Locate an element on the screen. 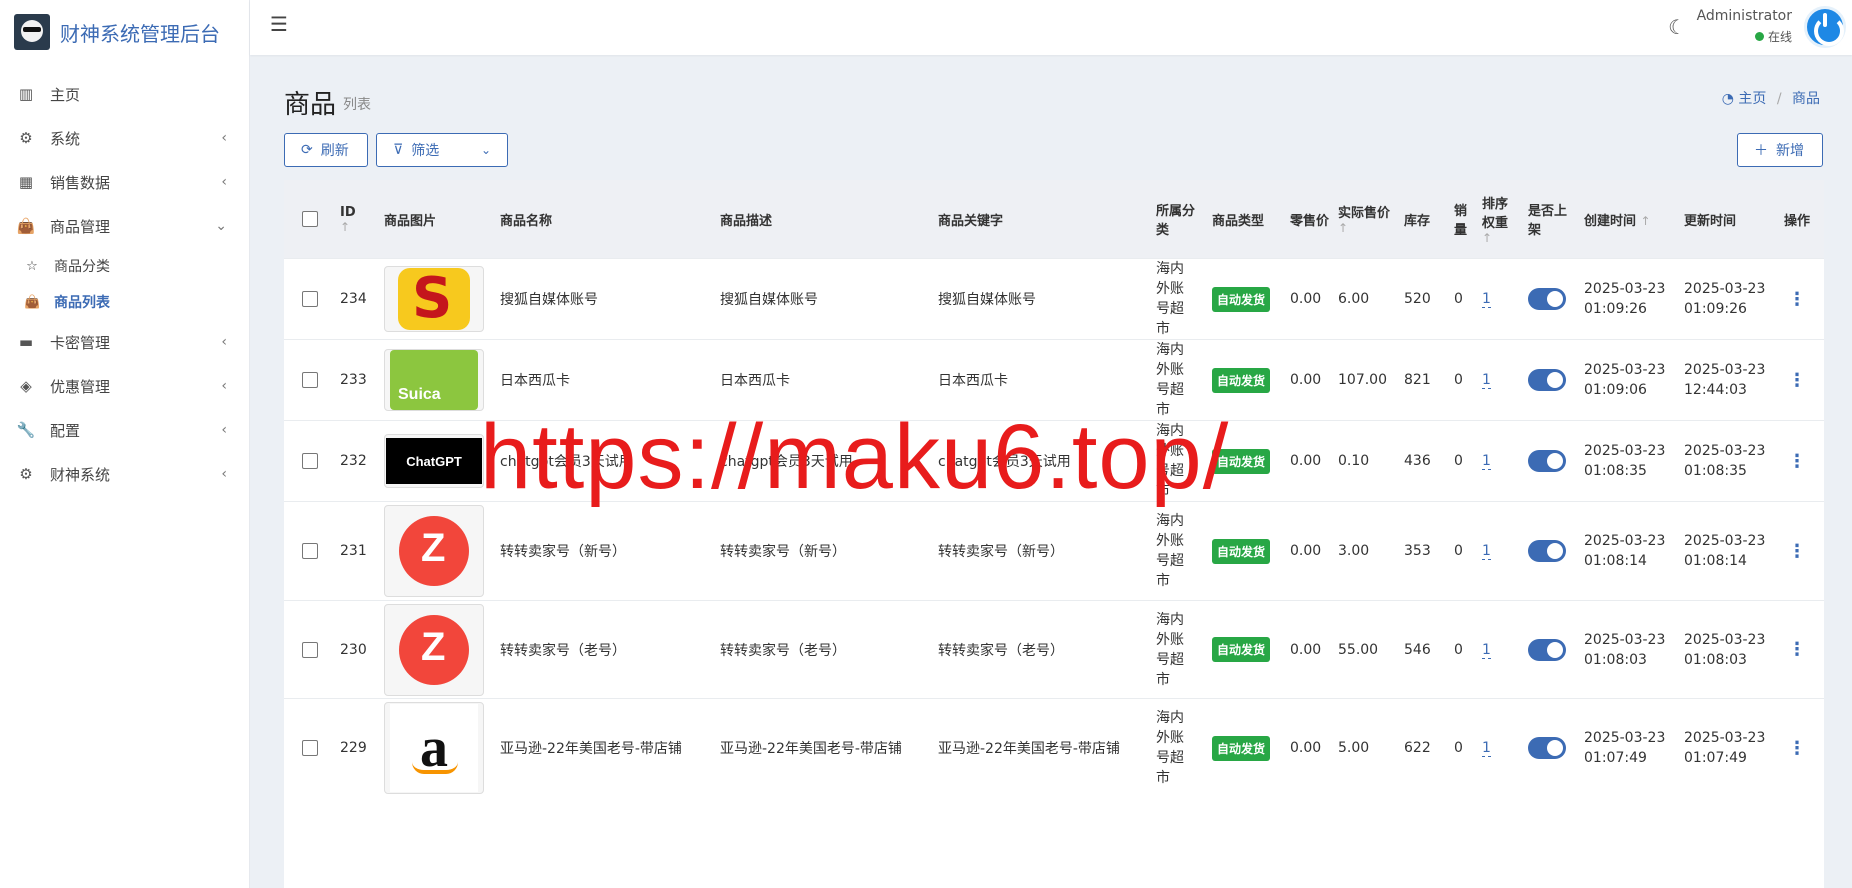 The height and width of the screenshot is (888, 1852). breadcrumb-home: 主页 is located at coordinates (1752, 99).